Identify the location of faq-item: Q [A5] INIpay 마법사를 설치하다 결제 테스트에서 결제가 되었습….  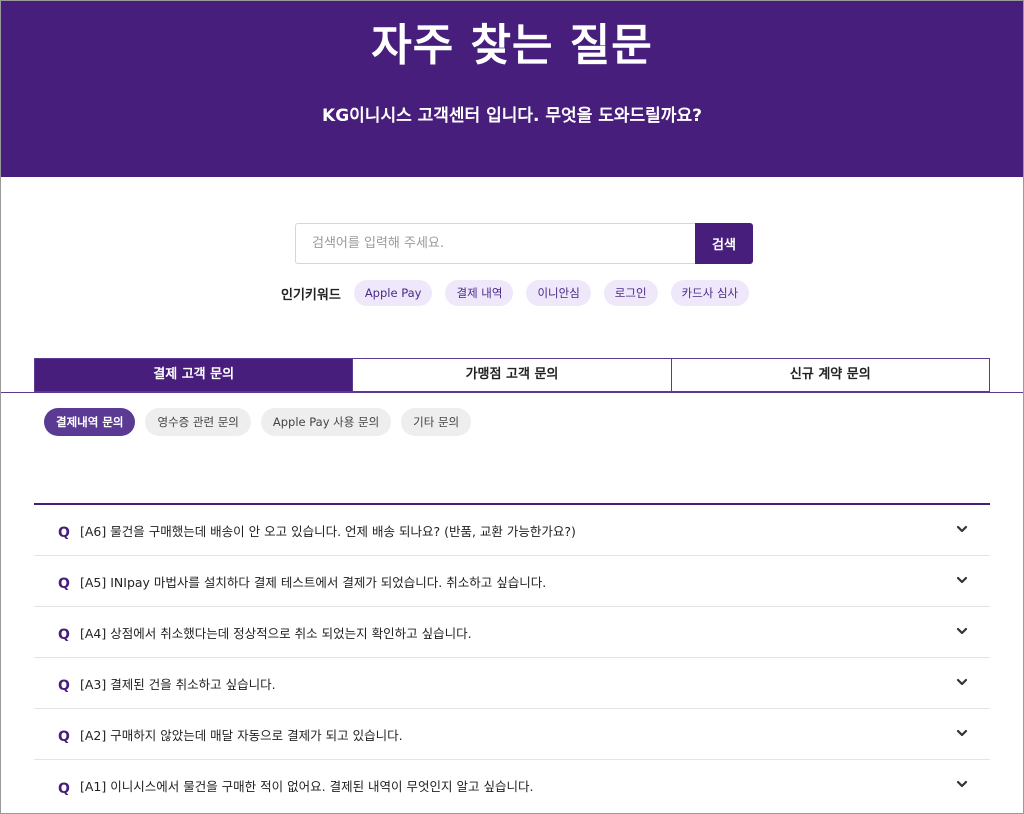
(512, 581).